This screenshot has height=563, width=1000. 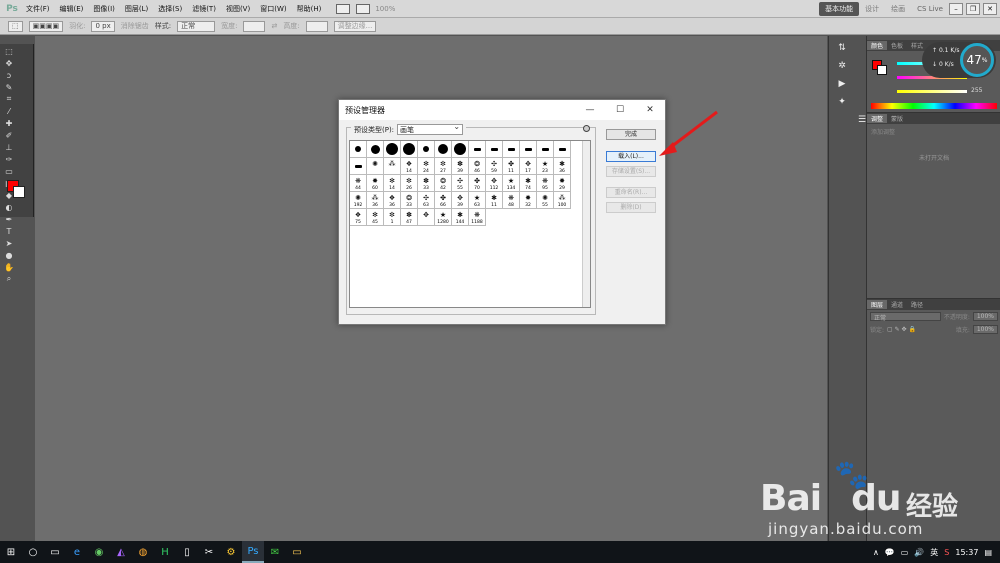 I want to click on tab-styles: 样式, so click(x=917, y=45).